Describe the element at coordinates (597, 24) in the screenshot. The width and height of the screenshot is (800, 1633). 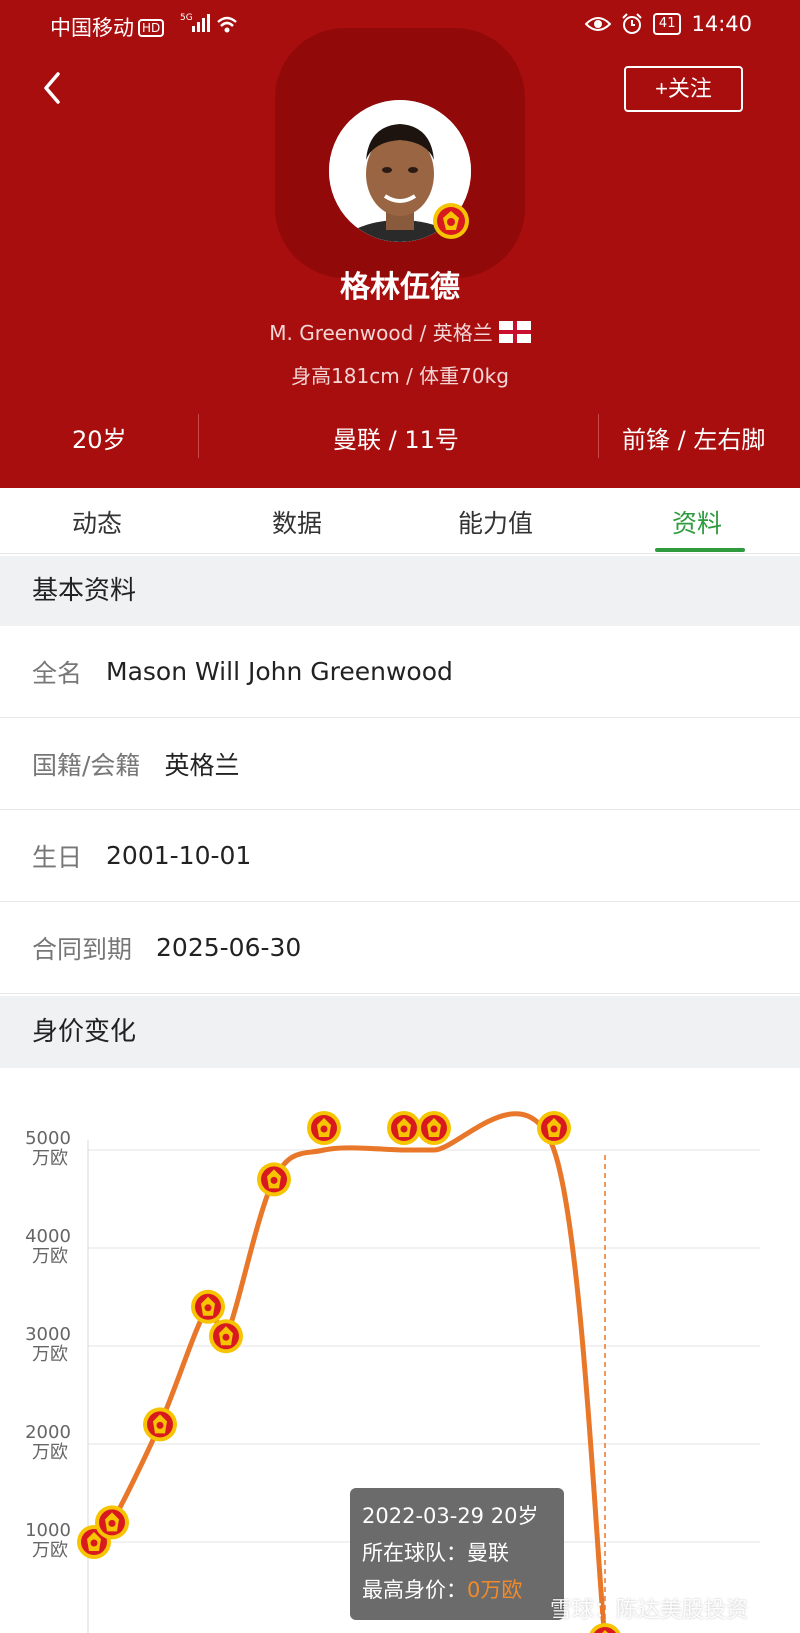
I see `eye-icon` at that location.